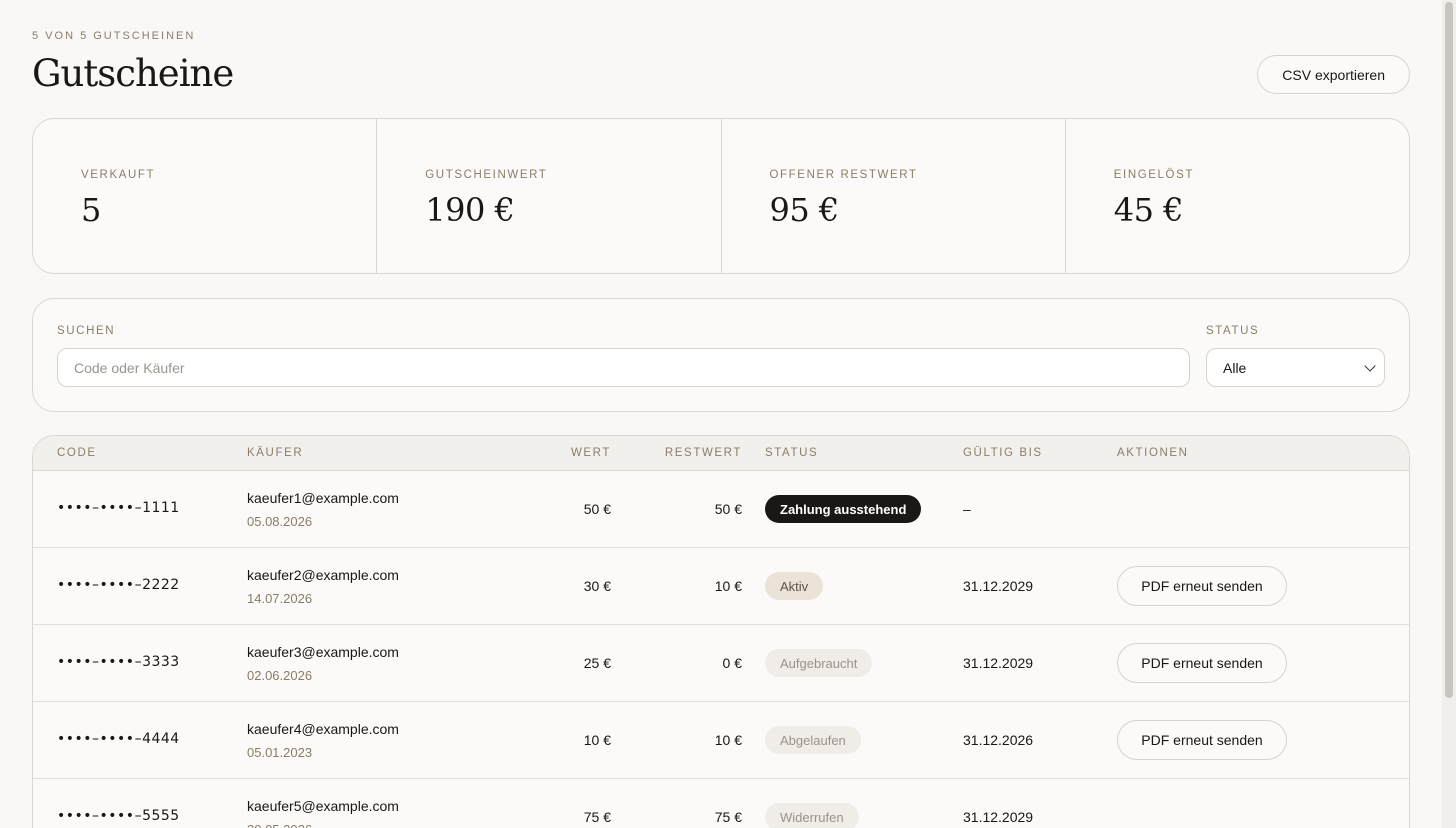  What do you see at coordinates (118, 816) in the screenshot?
I see `voucher-code: ••••–••••–5555` at bounding box center [118, 816].